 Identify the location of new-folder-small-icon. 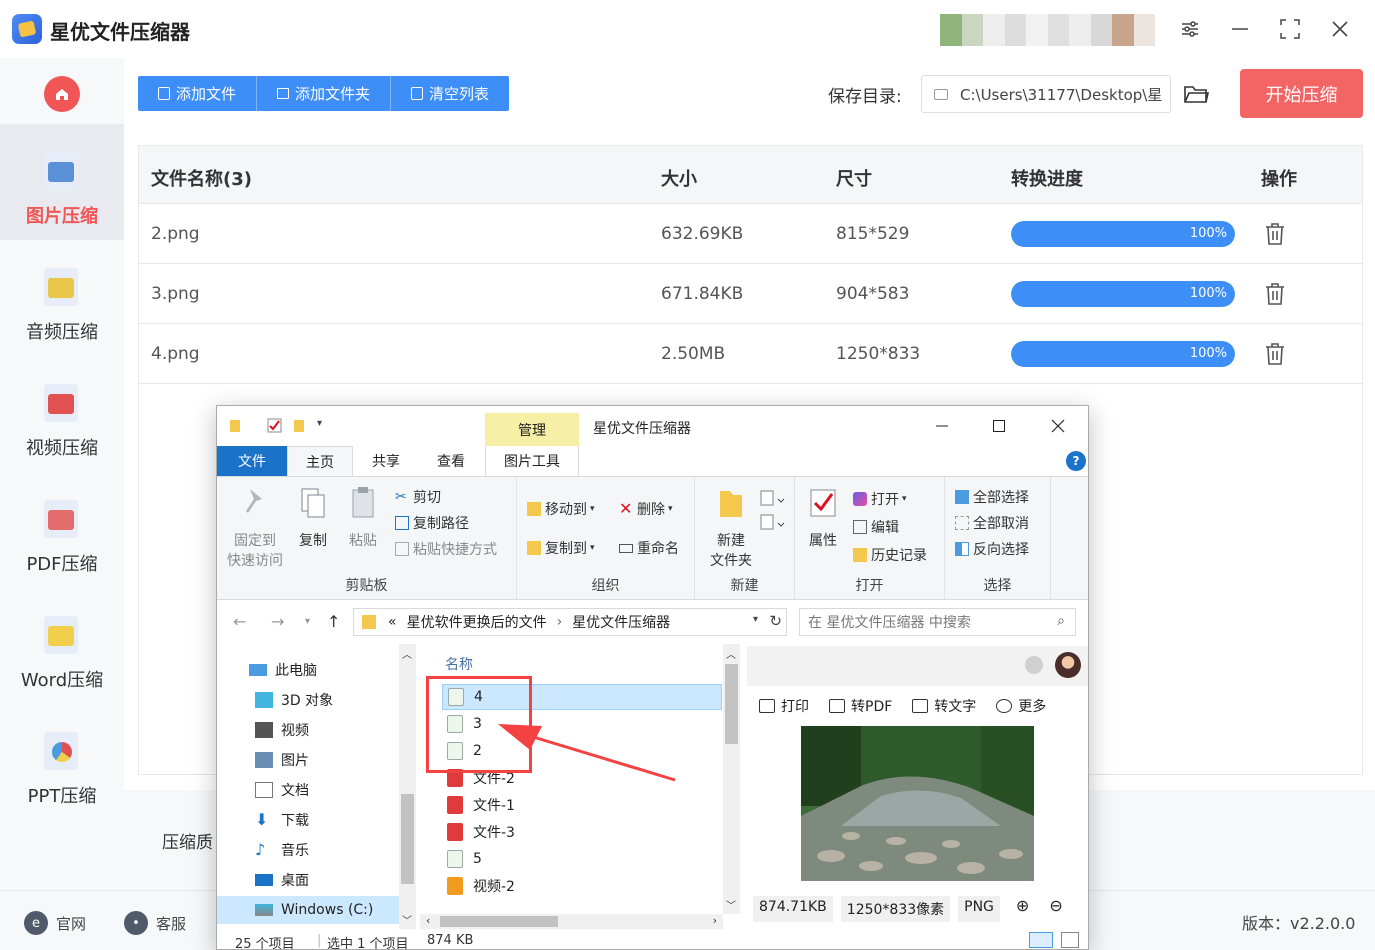
(299, 425).